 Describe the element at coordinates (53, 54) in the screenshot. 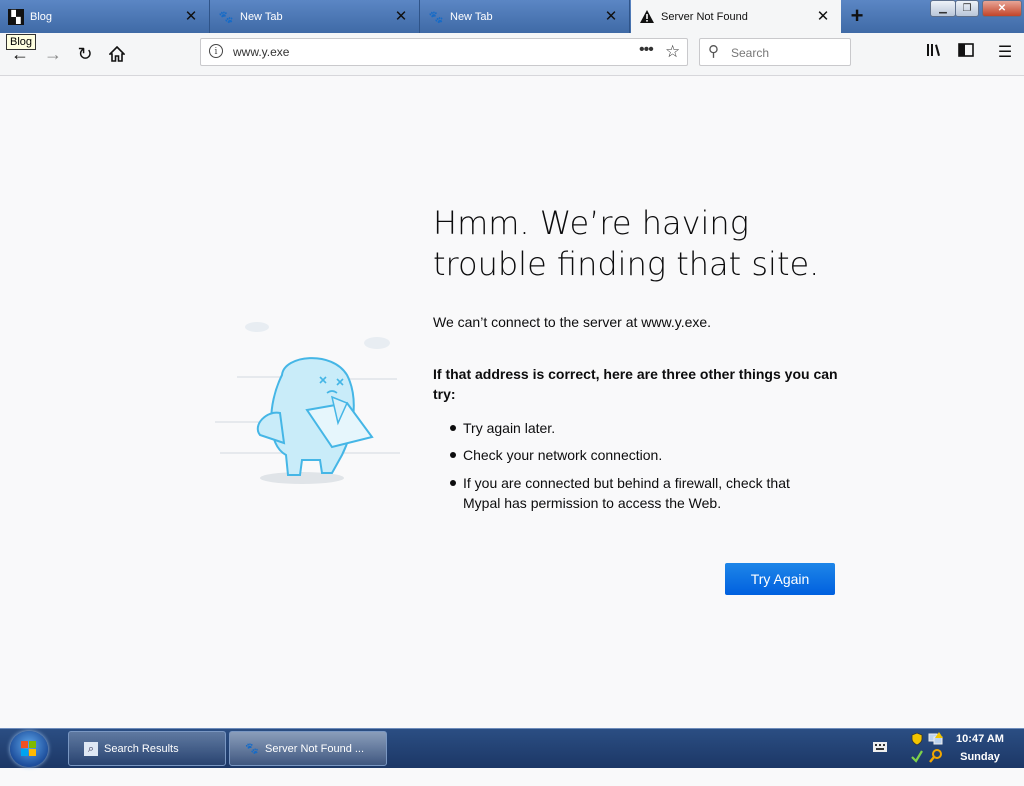

I see `forward-arrow-icon: →` at that location.